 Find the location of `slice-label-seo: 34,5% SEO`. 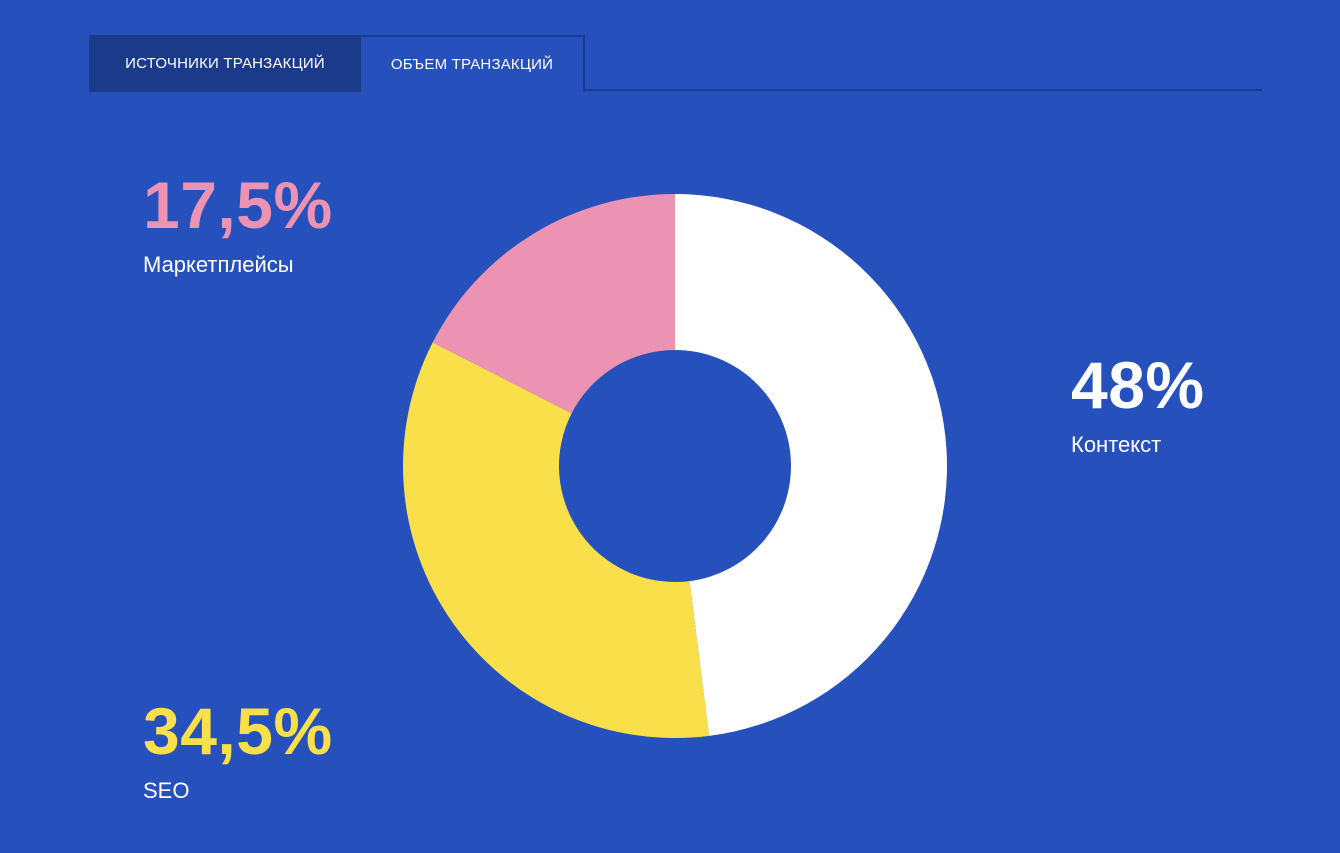

slice-label-seo: 34,5% SEO is located at coordinates (238, 751).